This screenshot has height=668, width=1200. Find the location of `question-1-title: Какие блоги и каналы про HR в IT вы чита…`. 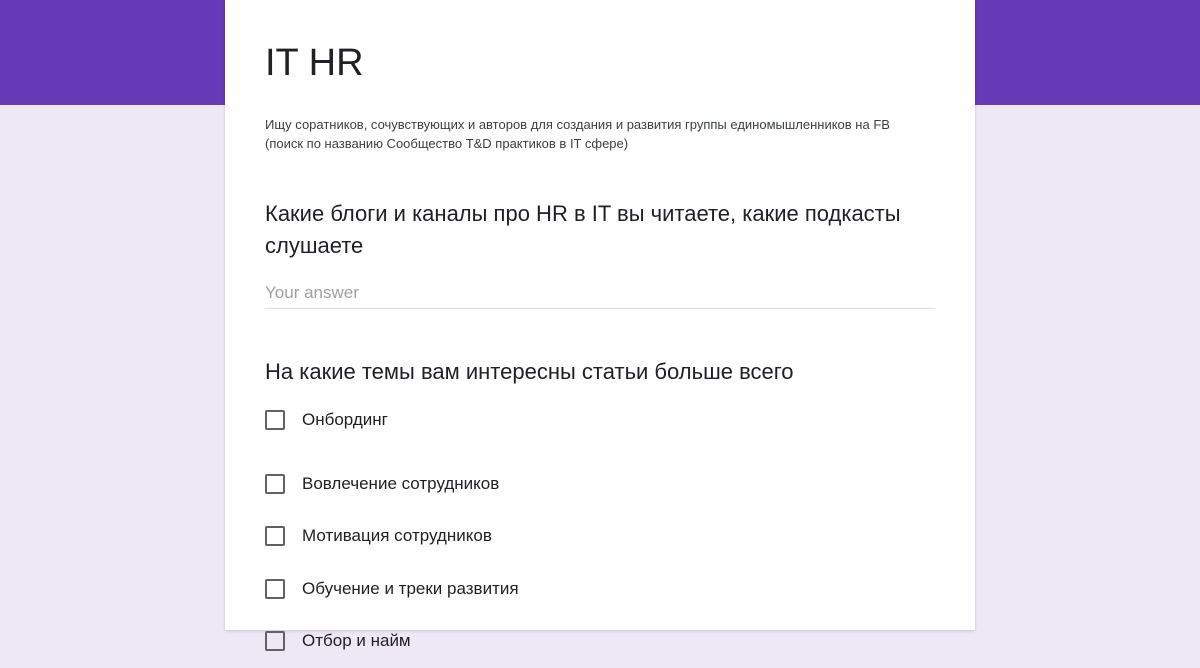

question-1-title: Какие блоги и каналы про HR в IT вы чита… is located at coordinates (583, 229).